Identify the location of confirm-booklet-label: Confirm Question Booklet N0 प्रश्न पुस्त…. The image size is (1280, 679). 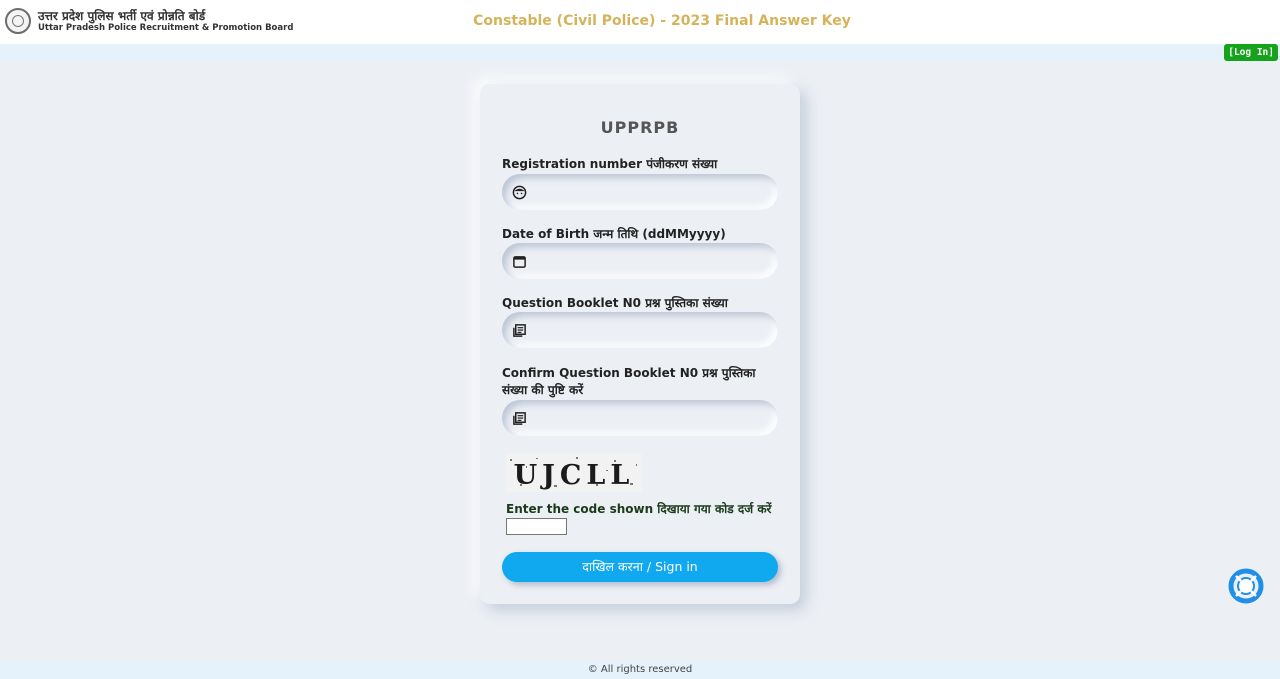
(629, 381).